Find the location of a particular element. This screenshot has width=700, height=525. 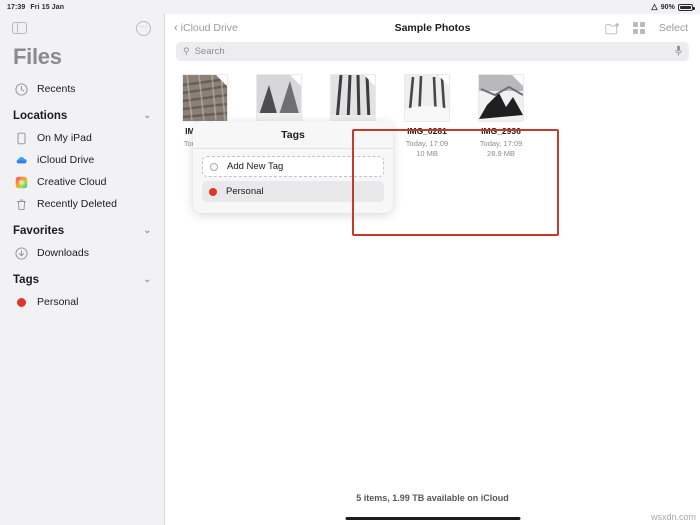

sidebar-item-label: iCloud Drive is located at coordinates (66, 160).